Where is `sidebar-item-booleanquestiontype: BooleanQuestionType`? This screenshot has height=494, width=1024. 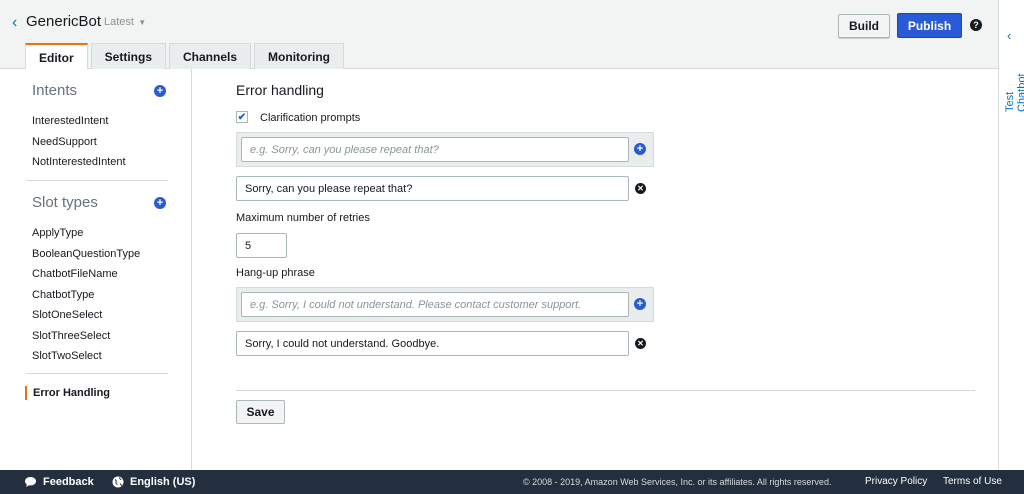
sidebar-item-booleanquestiontype: BooleanQuestionType is located at coordinates (86, 254).